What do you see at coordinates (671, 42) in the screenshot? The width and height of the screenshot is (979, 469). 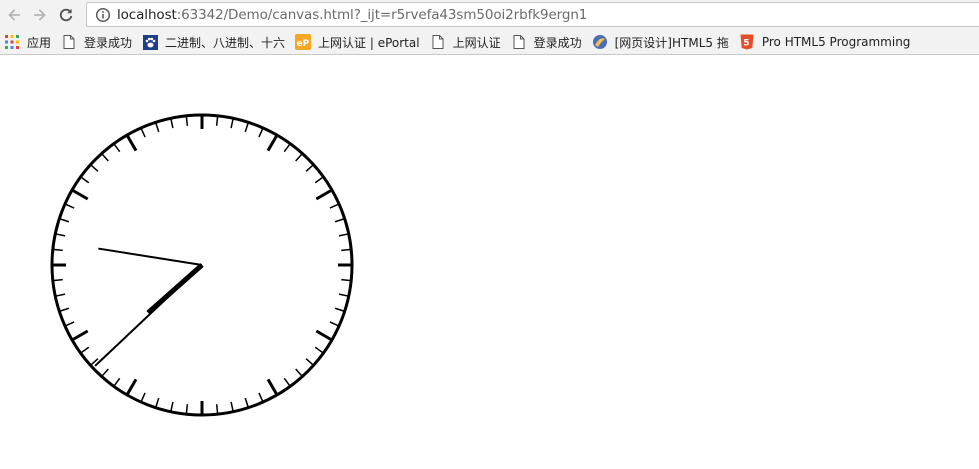 I see `bookmark-label: [网页设计]HTML5 拖` at bounding box center [671, 42].